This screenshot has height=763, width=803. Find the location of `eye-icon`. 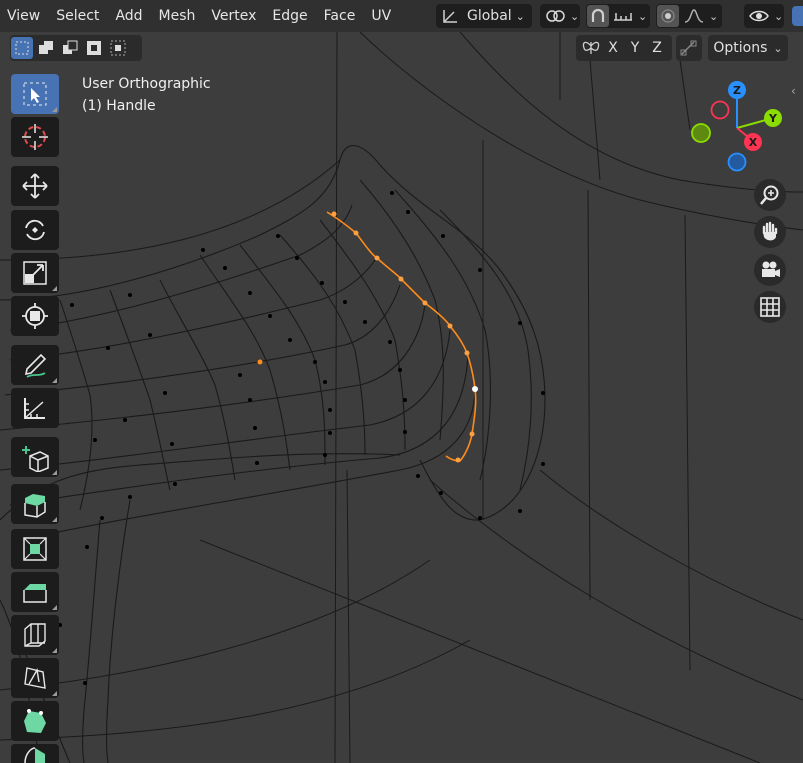

eye-icon is located at coordinates (759, 16).